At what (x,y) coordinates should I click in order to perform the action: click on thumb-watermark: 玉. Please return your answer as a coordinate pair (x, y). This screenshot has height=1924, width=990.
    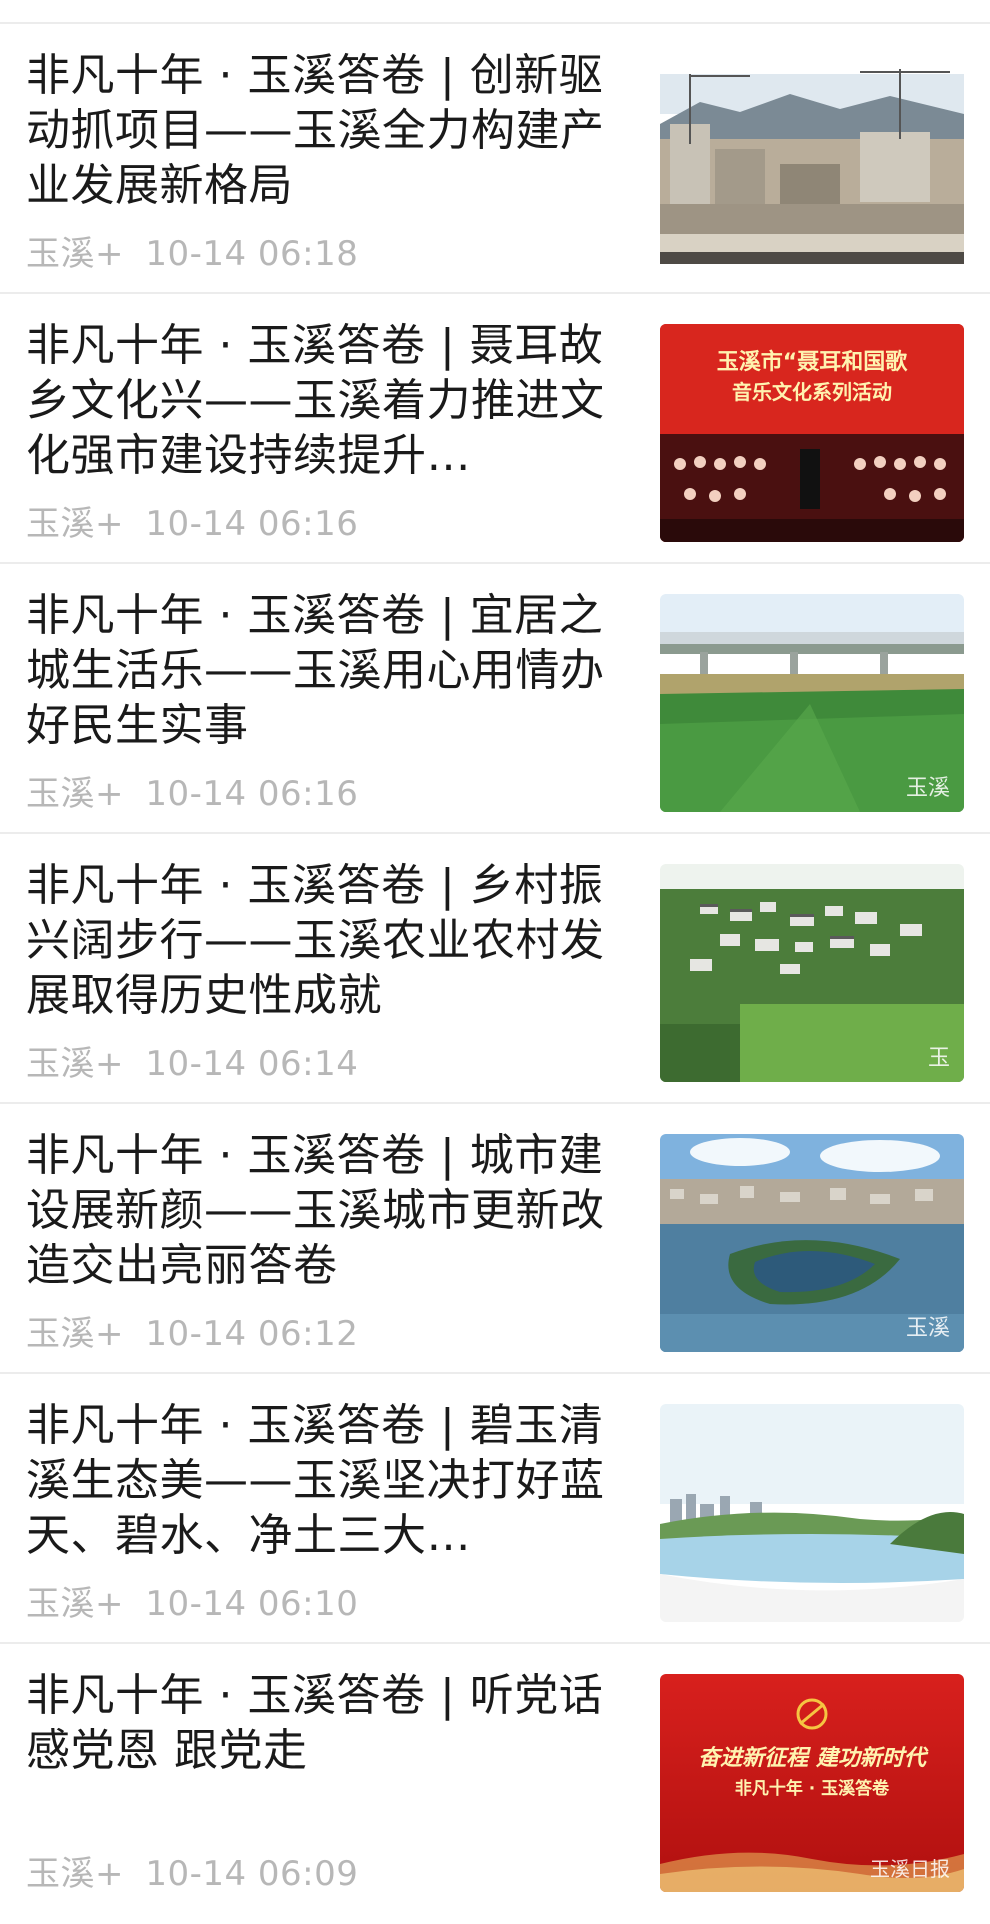
    Looking at the image, I should click on (938, 1058).